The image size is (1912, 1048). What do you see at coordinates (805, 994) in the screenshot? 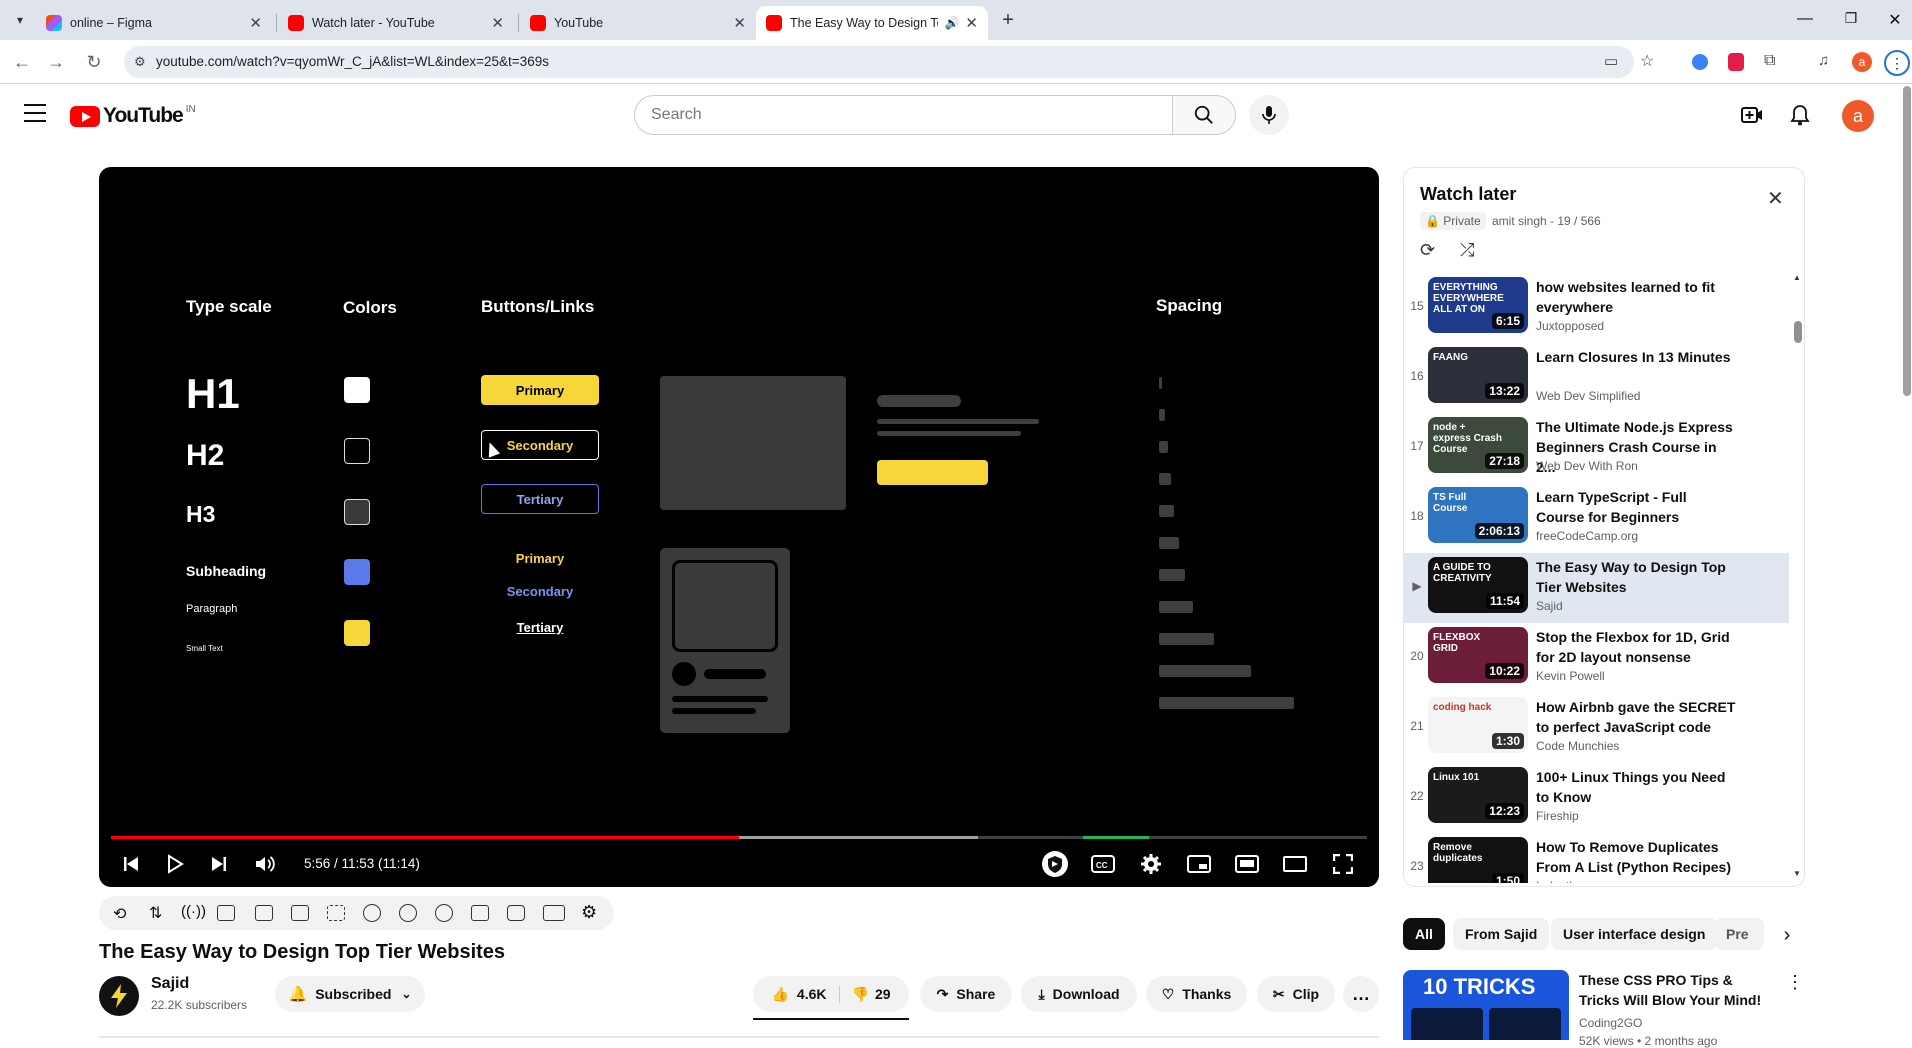
I see `like-button: 👍 4.6K` at bounding box center [805, 994].